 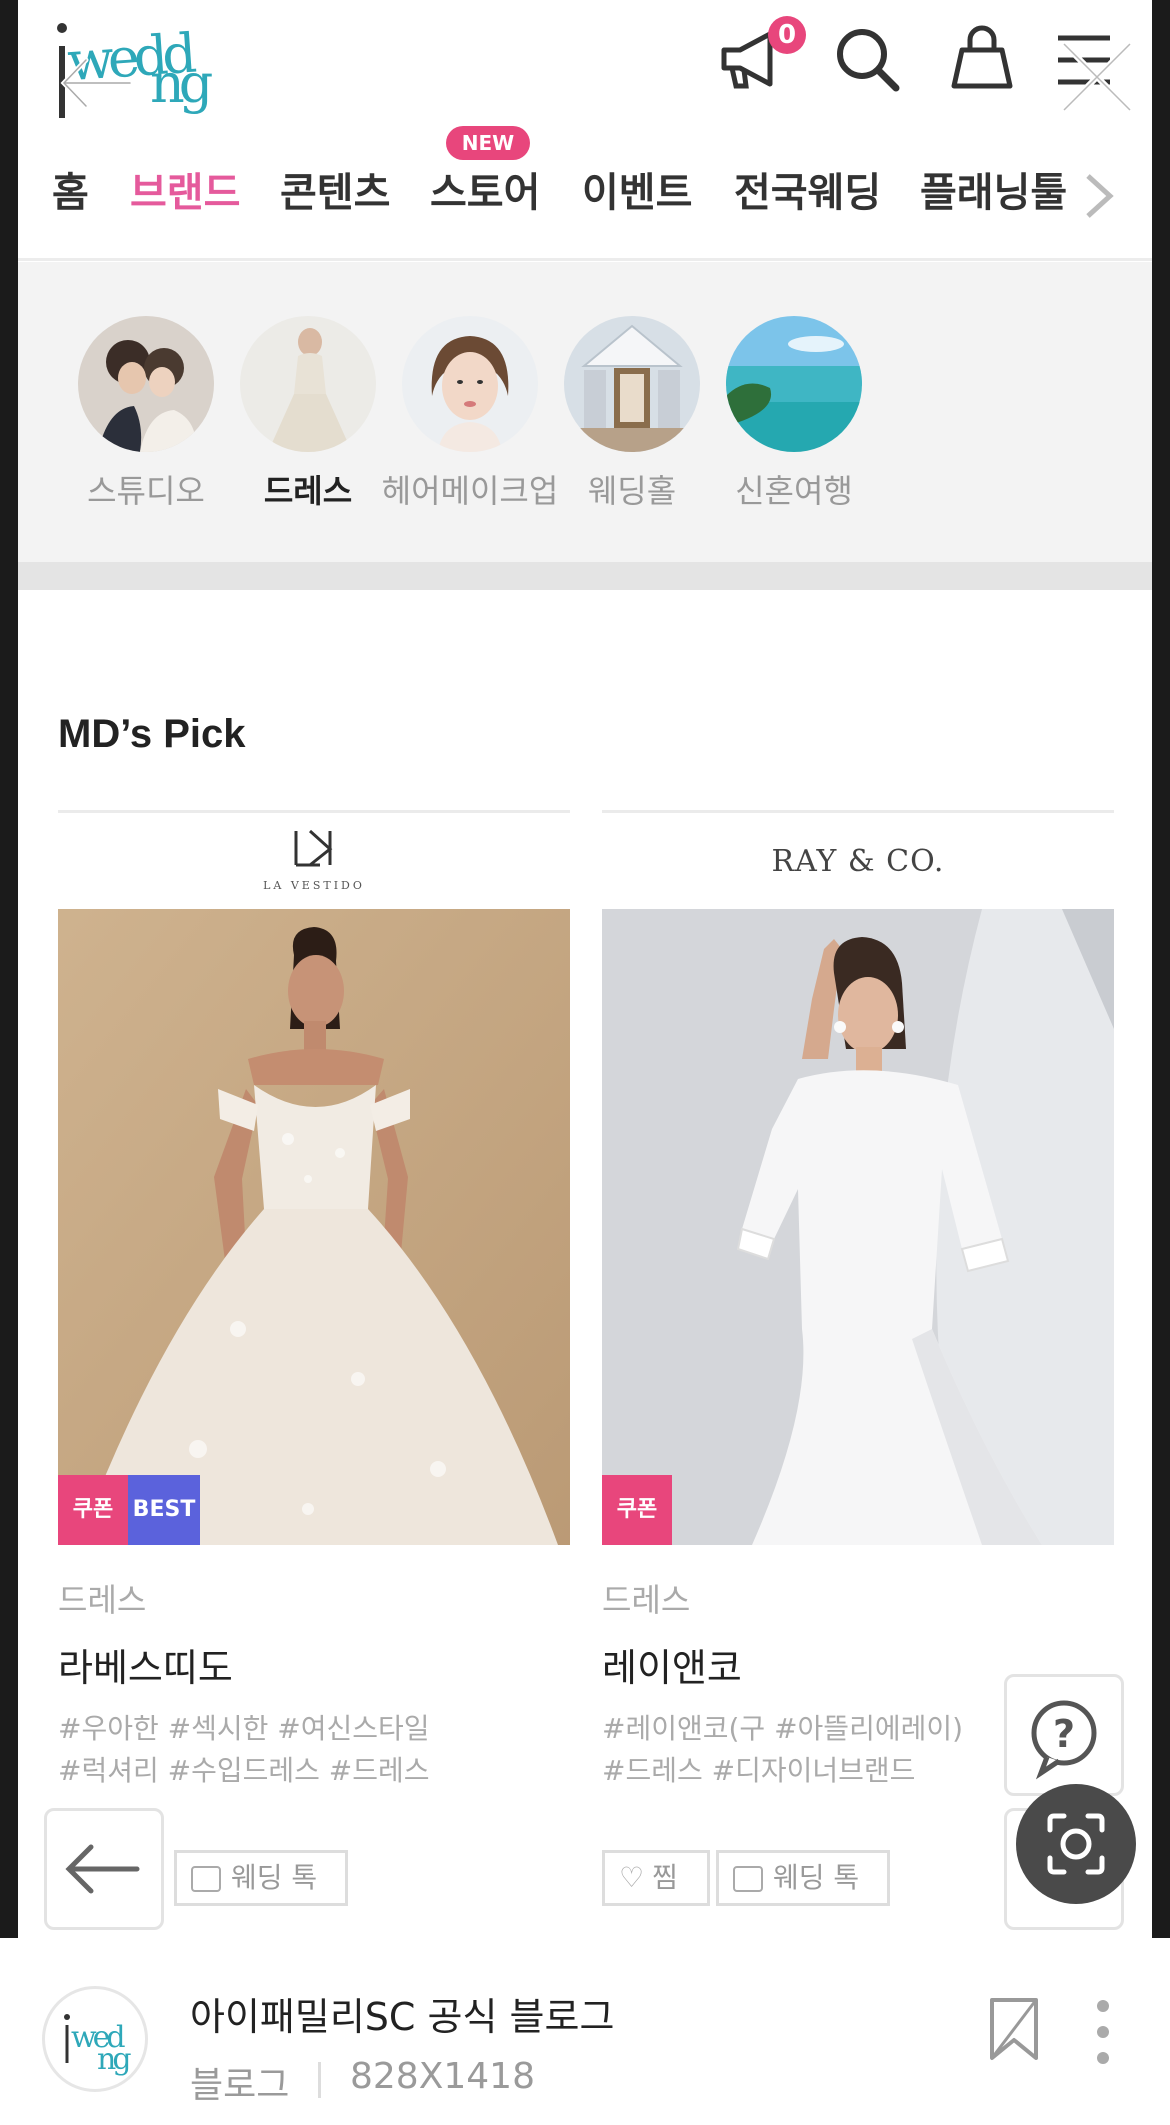 What do you see at coordinates (240, 2085) in the screenshot?
I see `blog-source: 블로그` at bounding box center [240, 2085].